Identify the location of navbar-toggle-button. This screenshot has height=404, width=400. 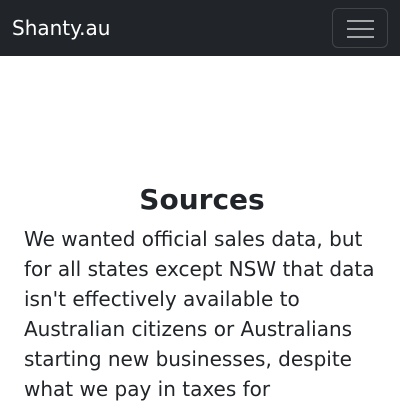
(360, 28).